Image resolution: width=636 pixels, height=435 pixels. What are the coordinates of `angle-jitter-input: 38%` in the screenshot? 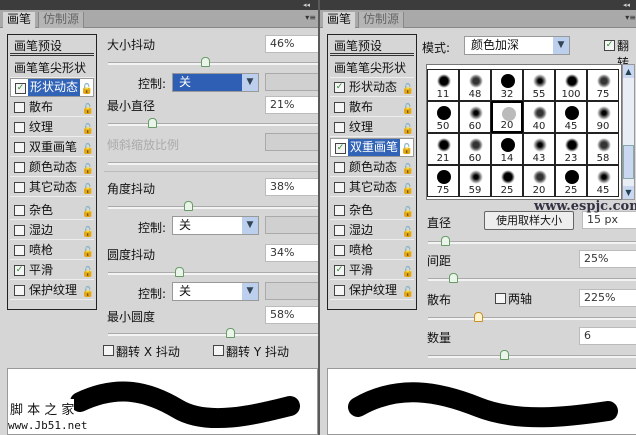 It's located at (291, 187).